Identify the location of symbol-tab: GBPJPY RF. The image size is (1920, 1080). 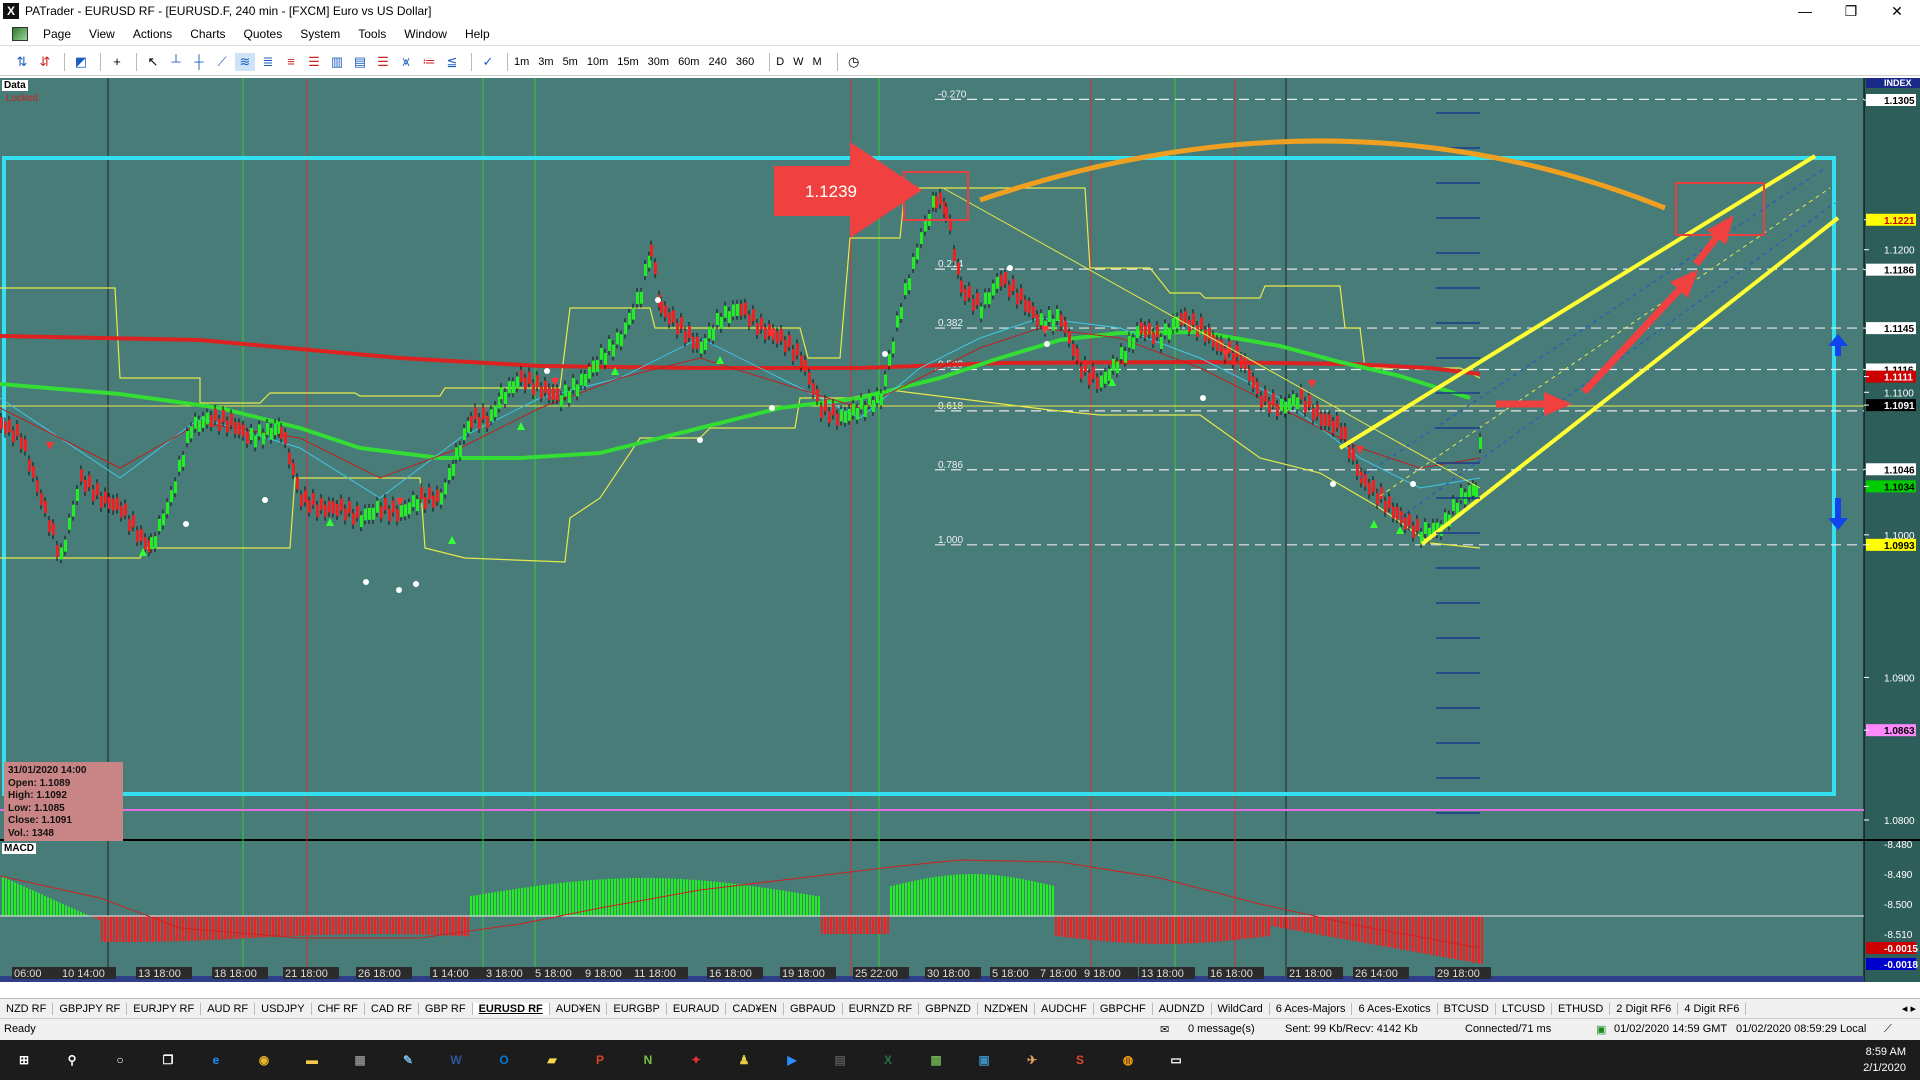
(90, 1008).